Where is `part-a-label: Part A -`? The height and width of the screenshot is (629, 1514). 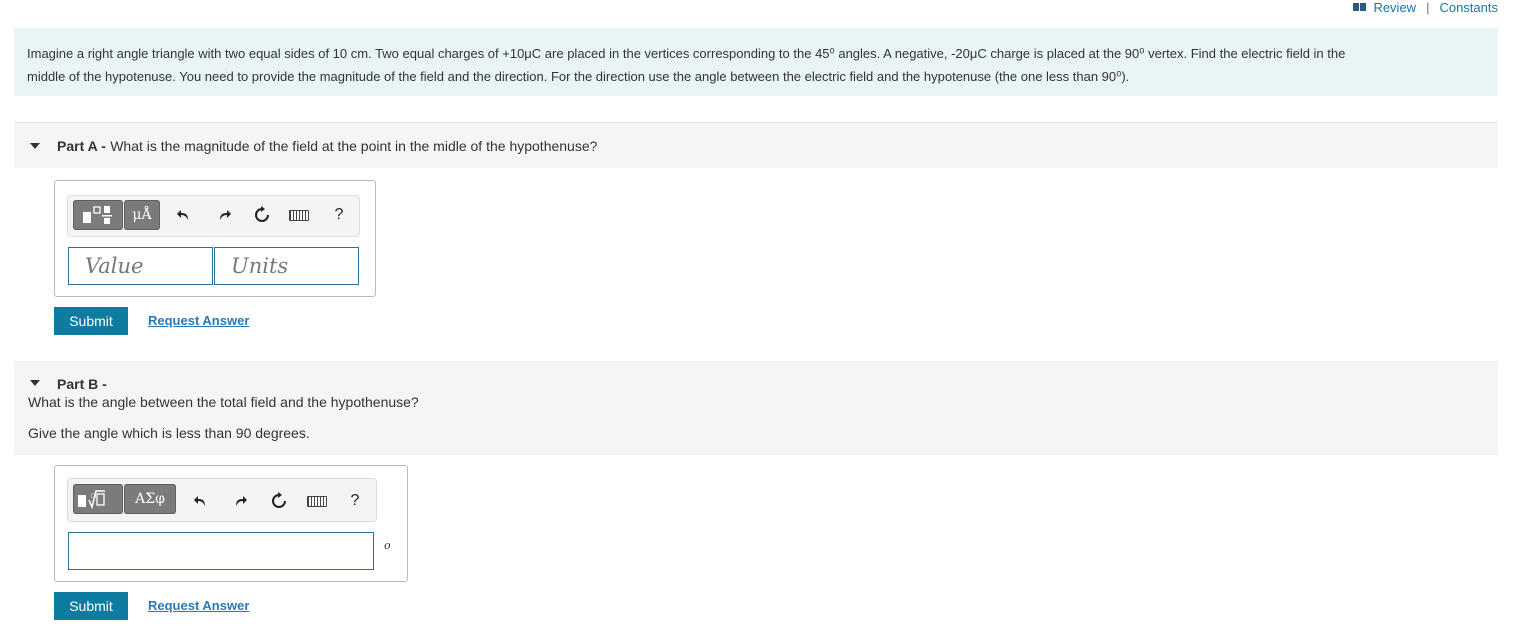
part-a-label: Part A - is located at coordinates (81, 146).